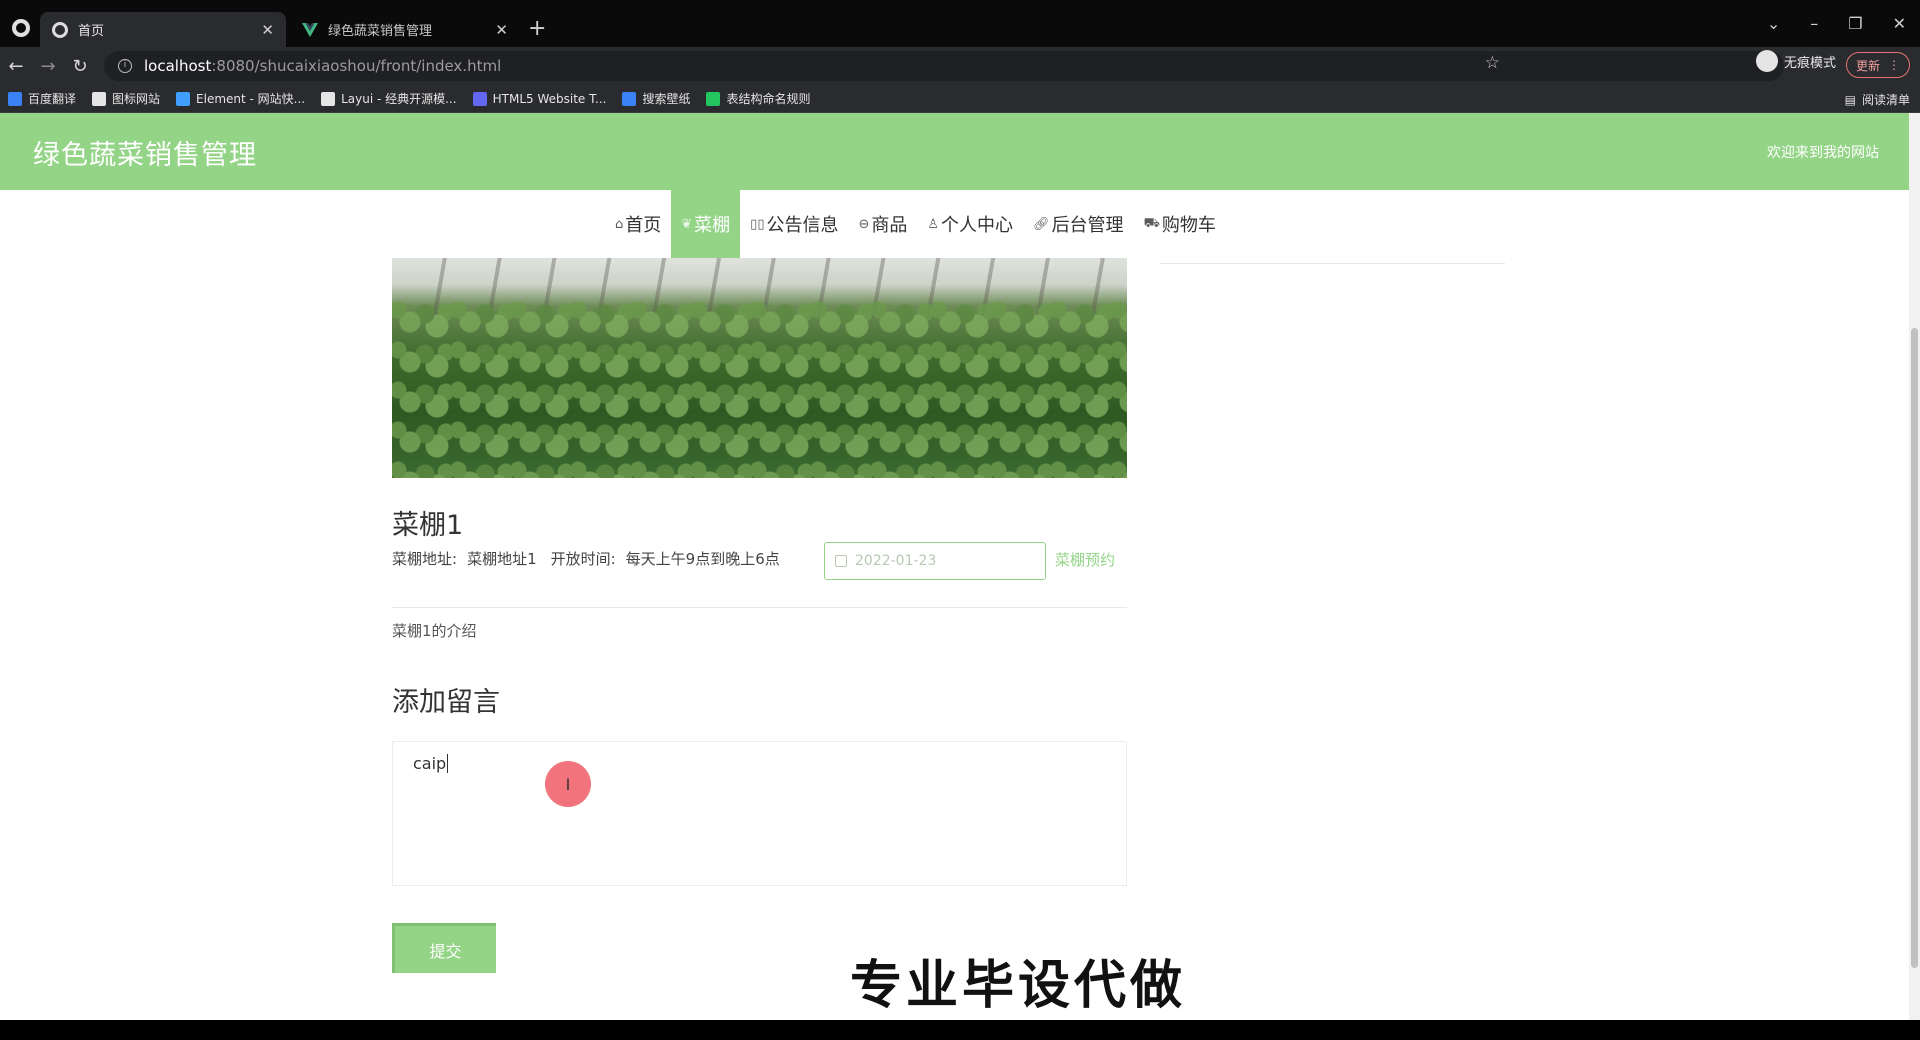  I want to click on globe-icon, so click(60, 29).